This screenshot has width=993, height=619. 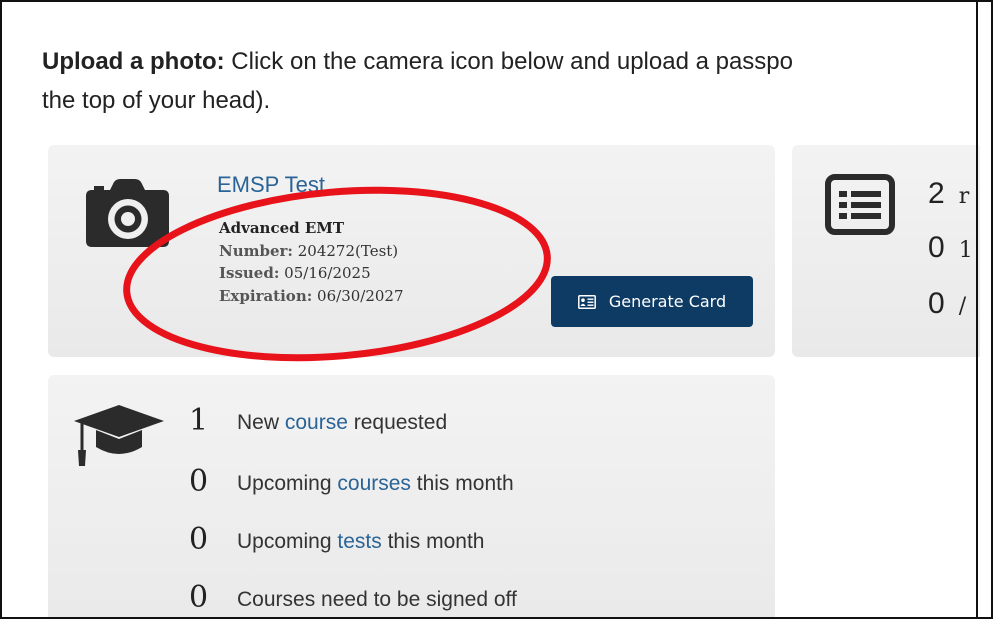 What do you see at coordinates (977, 309) in the screenshot?
I see `right-crop-edge` at bounding box center [977, 309].